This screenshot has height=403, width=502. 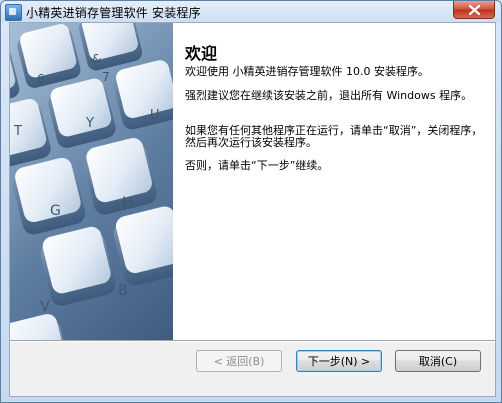 What do you see at coordinates (251, 11) in the screenshot?
I see `title-bar: 小精英进销存管理软件 安装程序` at bounding box center [251, 11].